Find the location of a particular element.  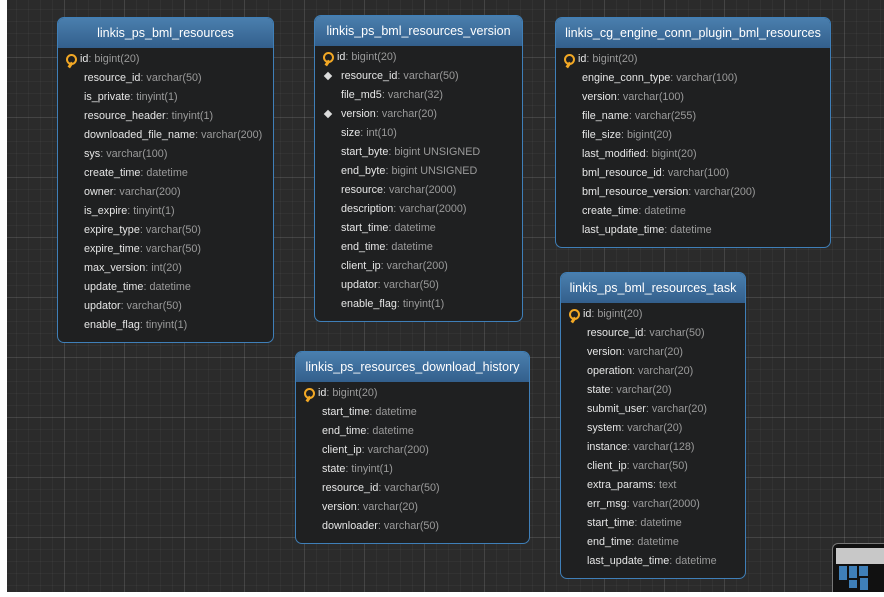

column-row: instance: varchar(128) is located at coordinates (653, 447).